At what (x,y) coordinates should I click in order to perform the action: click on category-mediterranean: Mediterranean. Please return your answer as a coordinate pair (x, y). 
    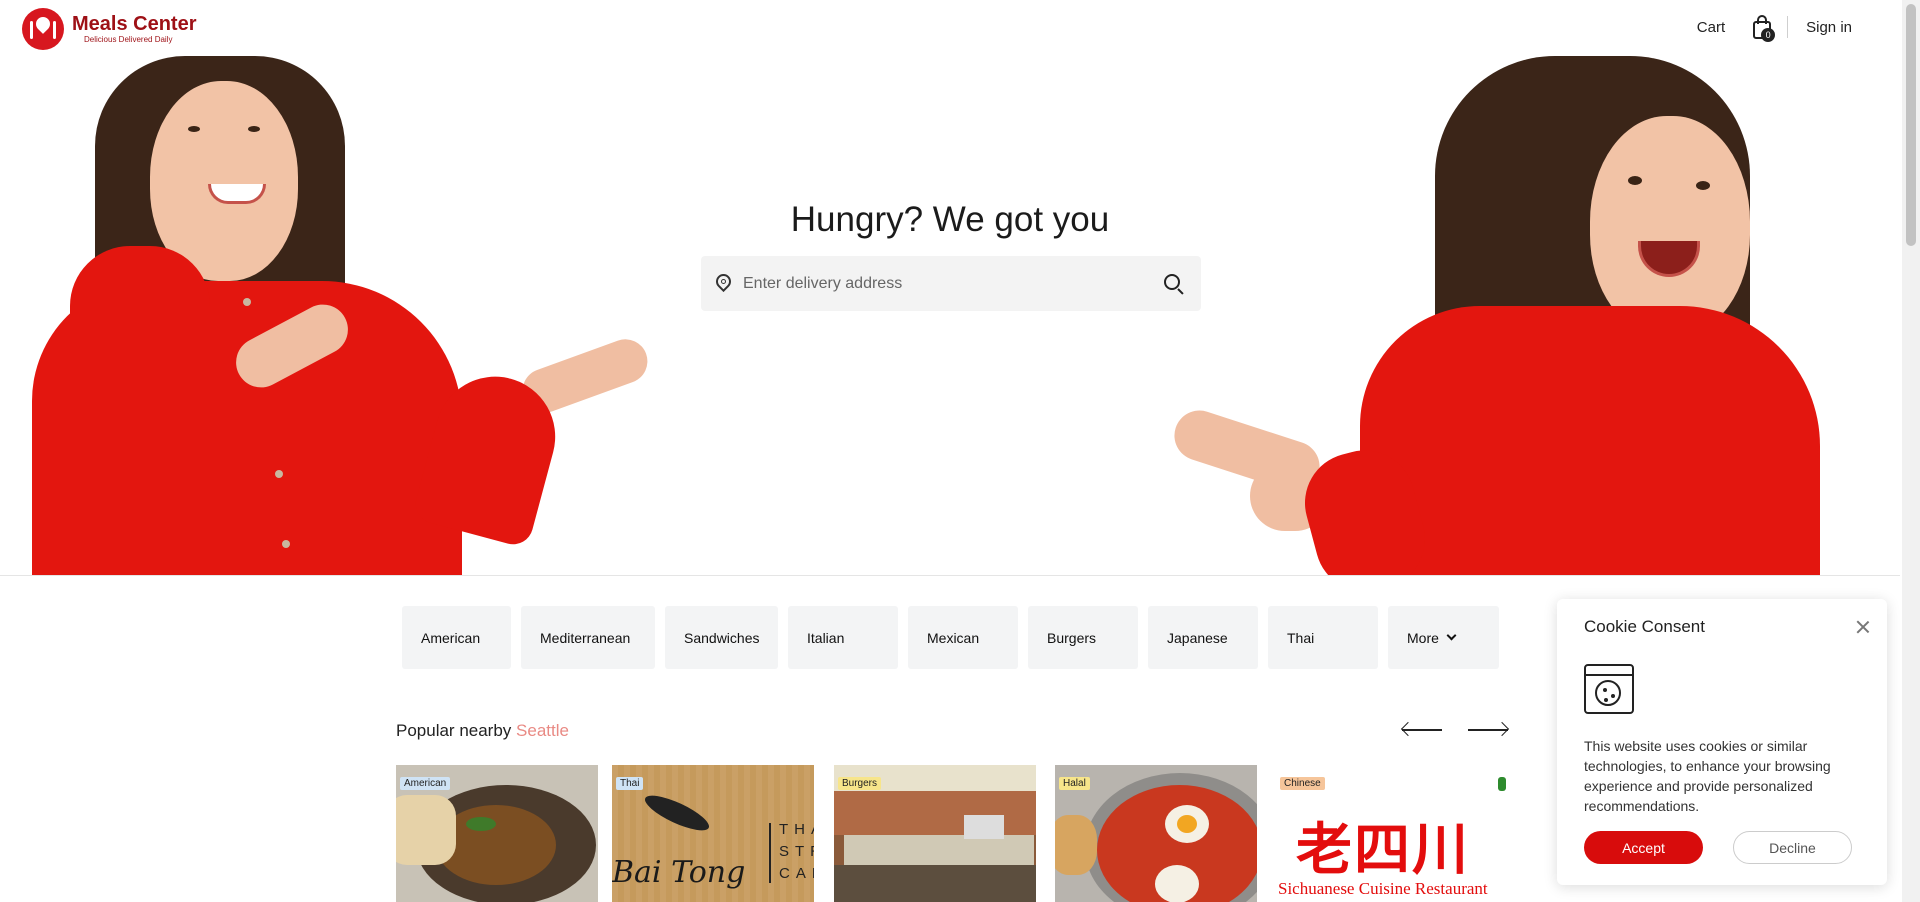
    Looking at the image, I should click on (588, 637).